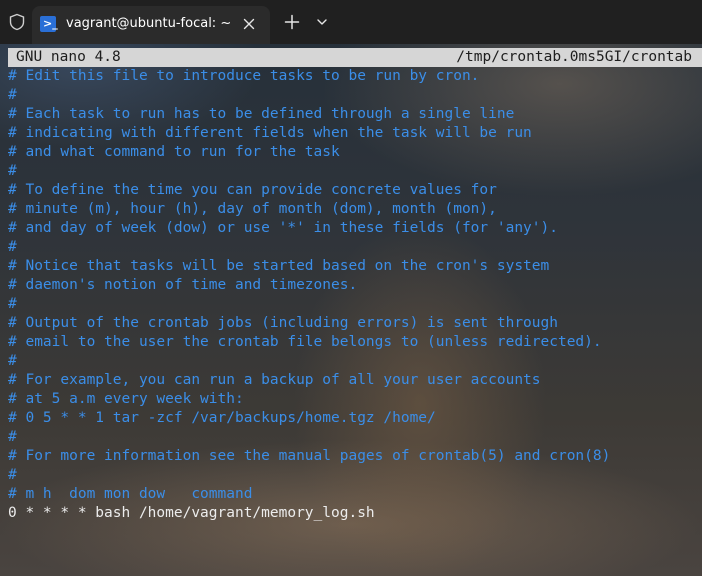 The height and width of the screenshot is (576, 702). What do you see at coordinates (355, 152) in the screenshot?
I see `comment-line: # and what command to run for the task` at bounding box center [355, 152].